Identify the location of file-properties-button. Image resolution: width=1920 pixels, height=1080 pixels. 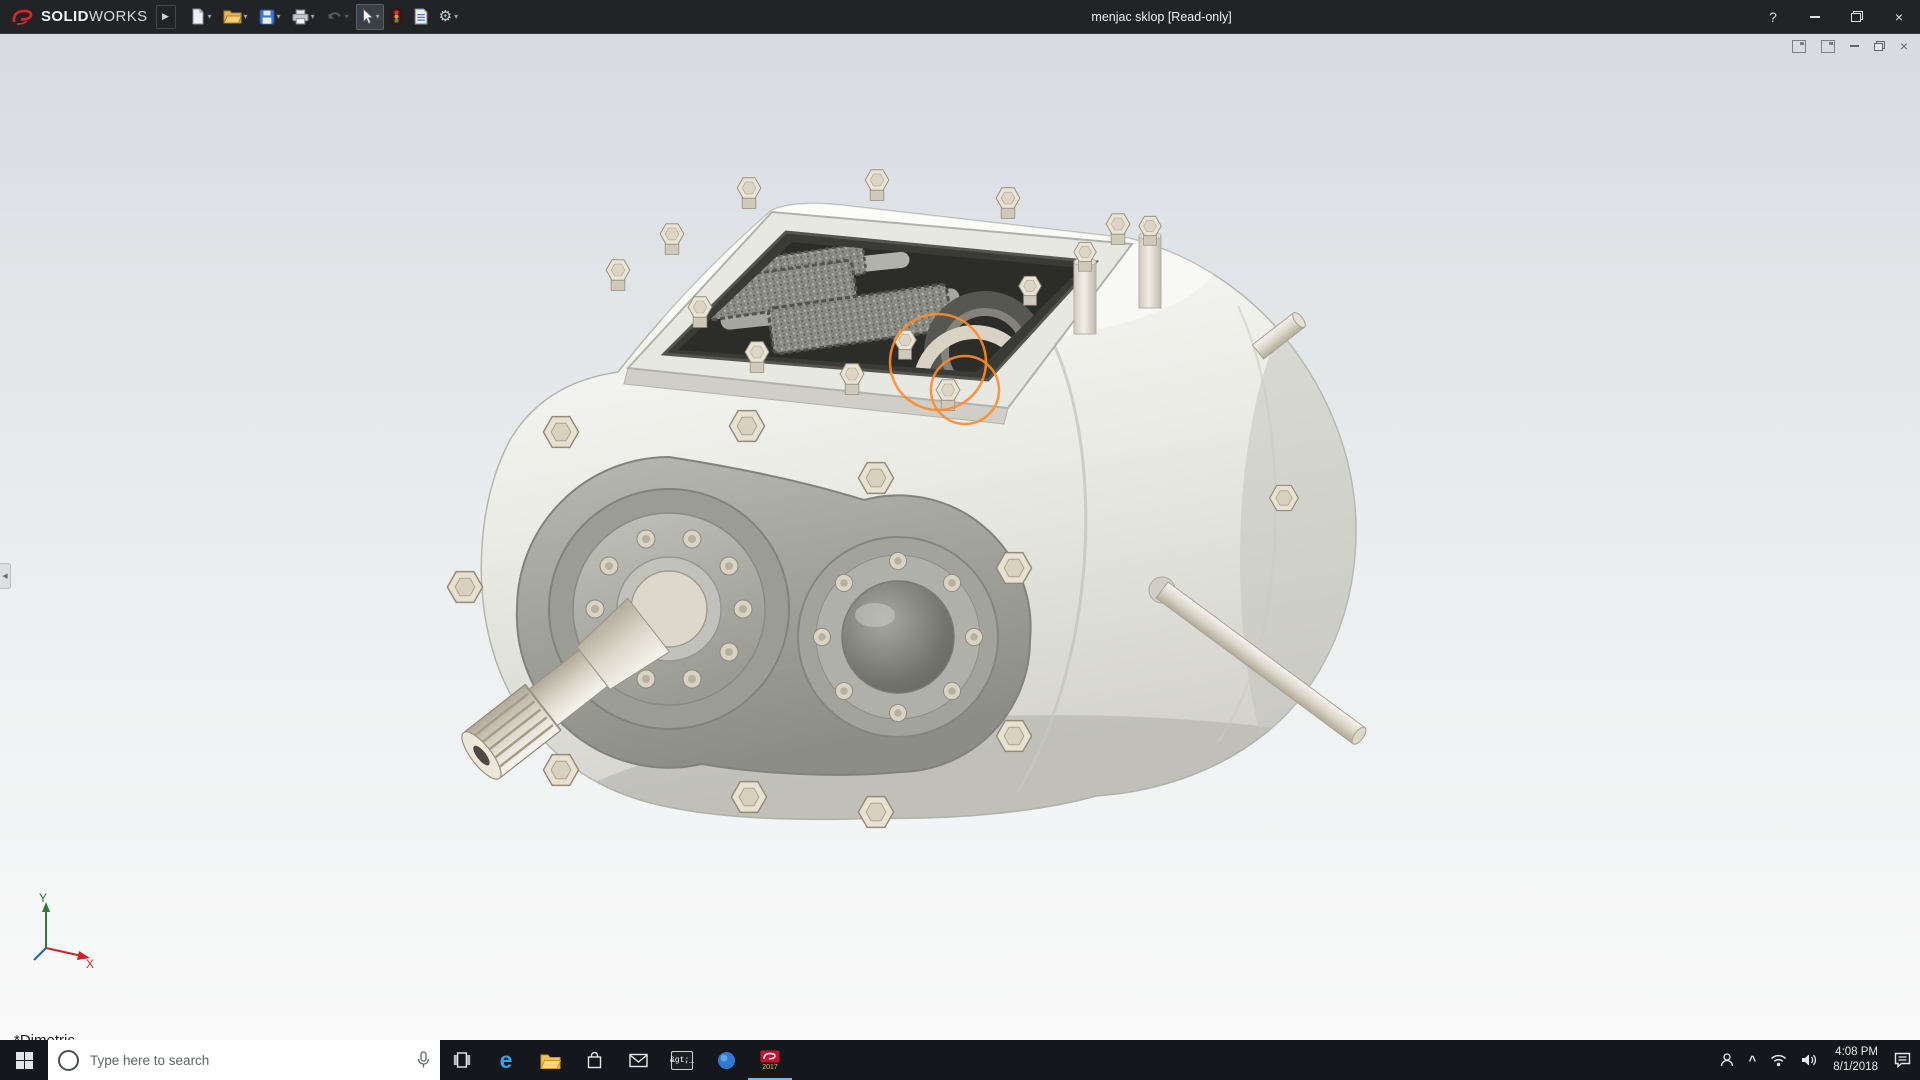
(420, 17).